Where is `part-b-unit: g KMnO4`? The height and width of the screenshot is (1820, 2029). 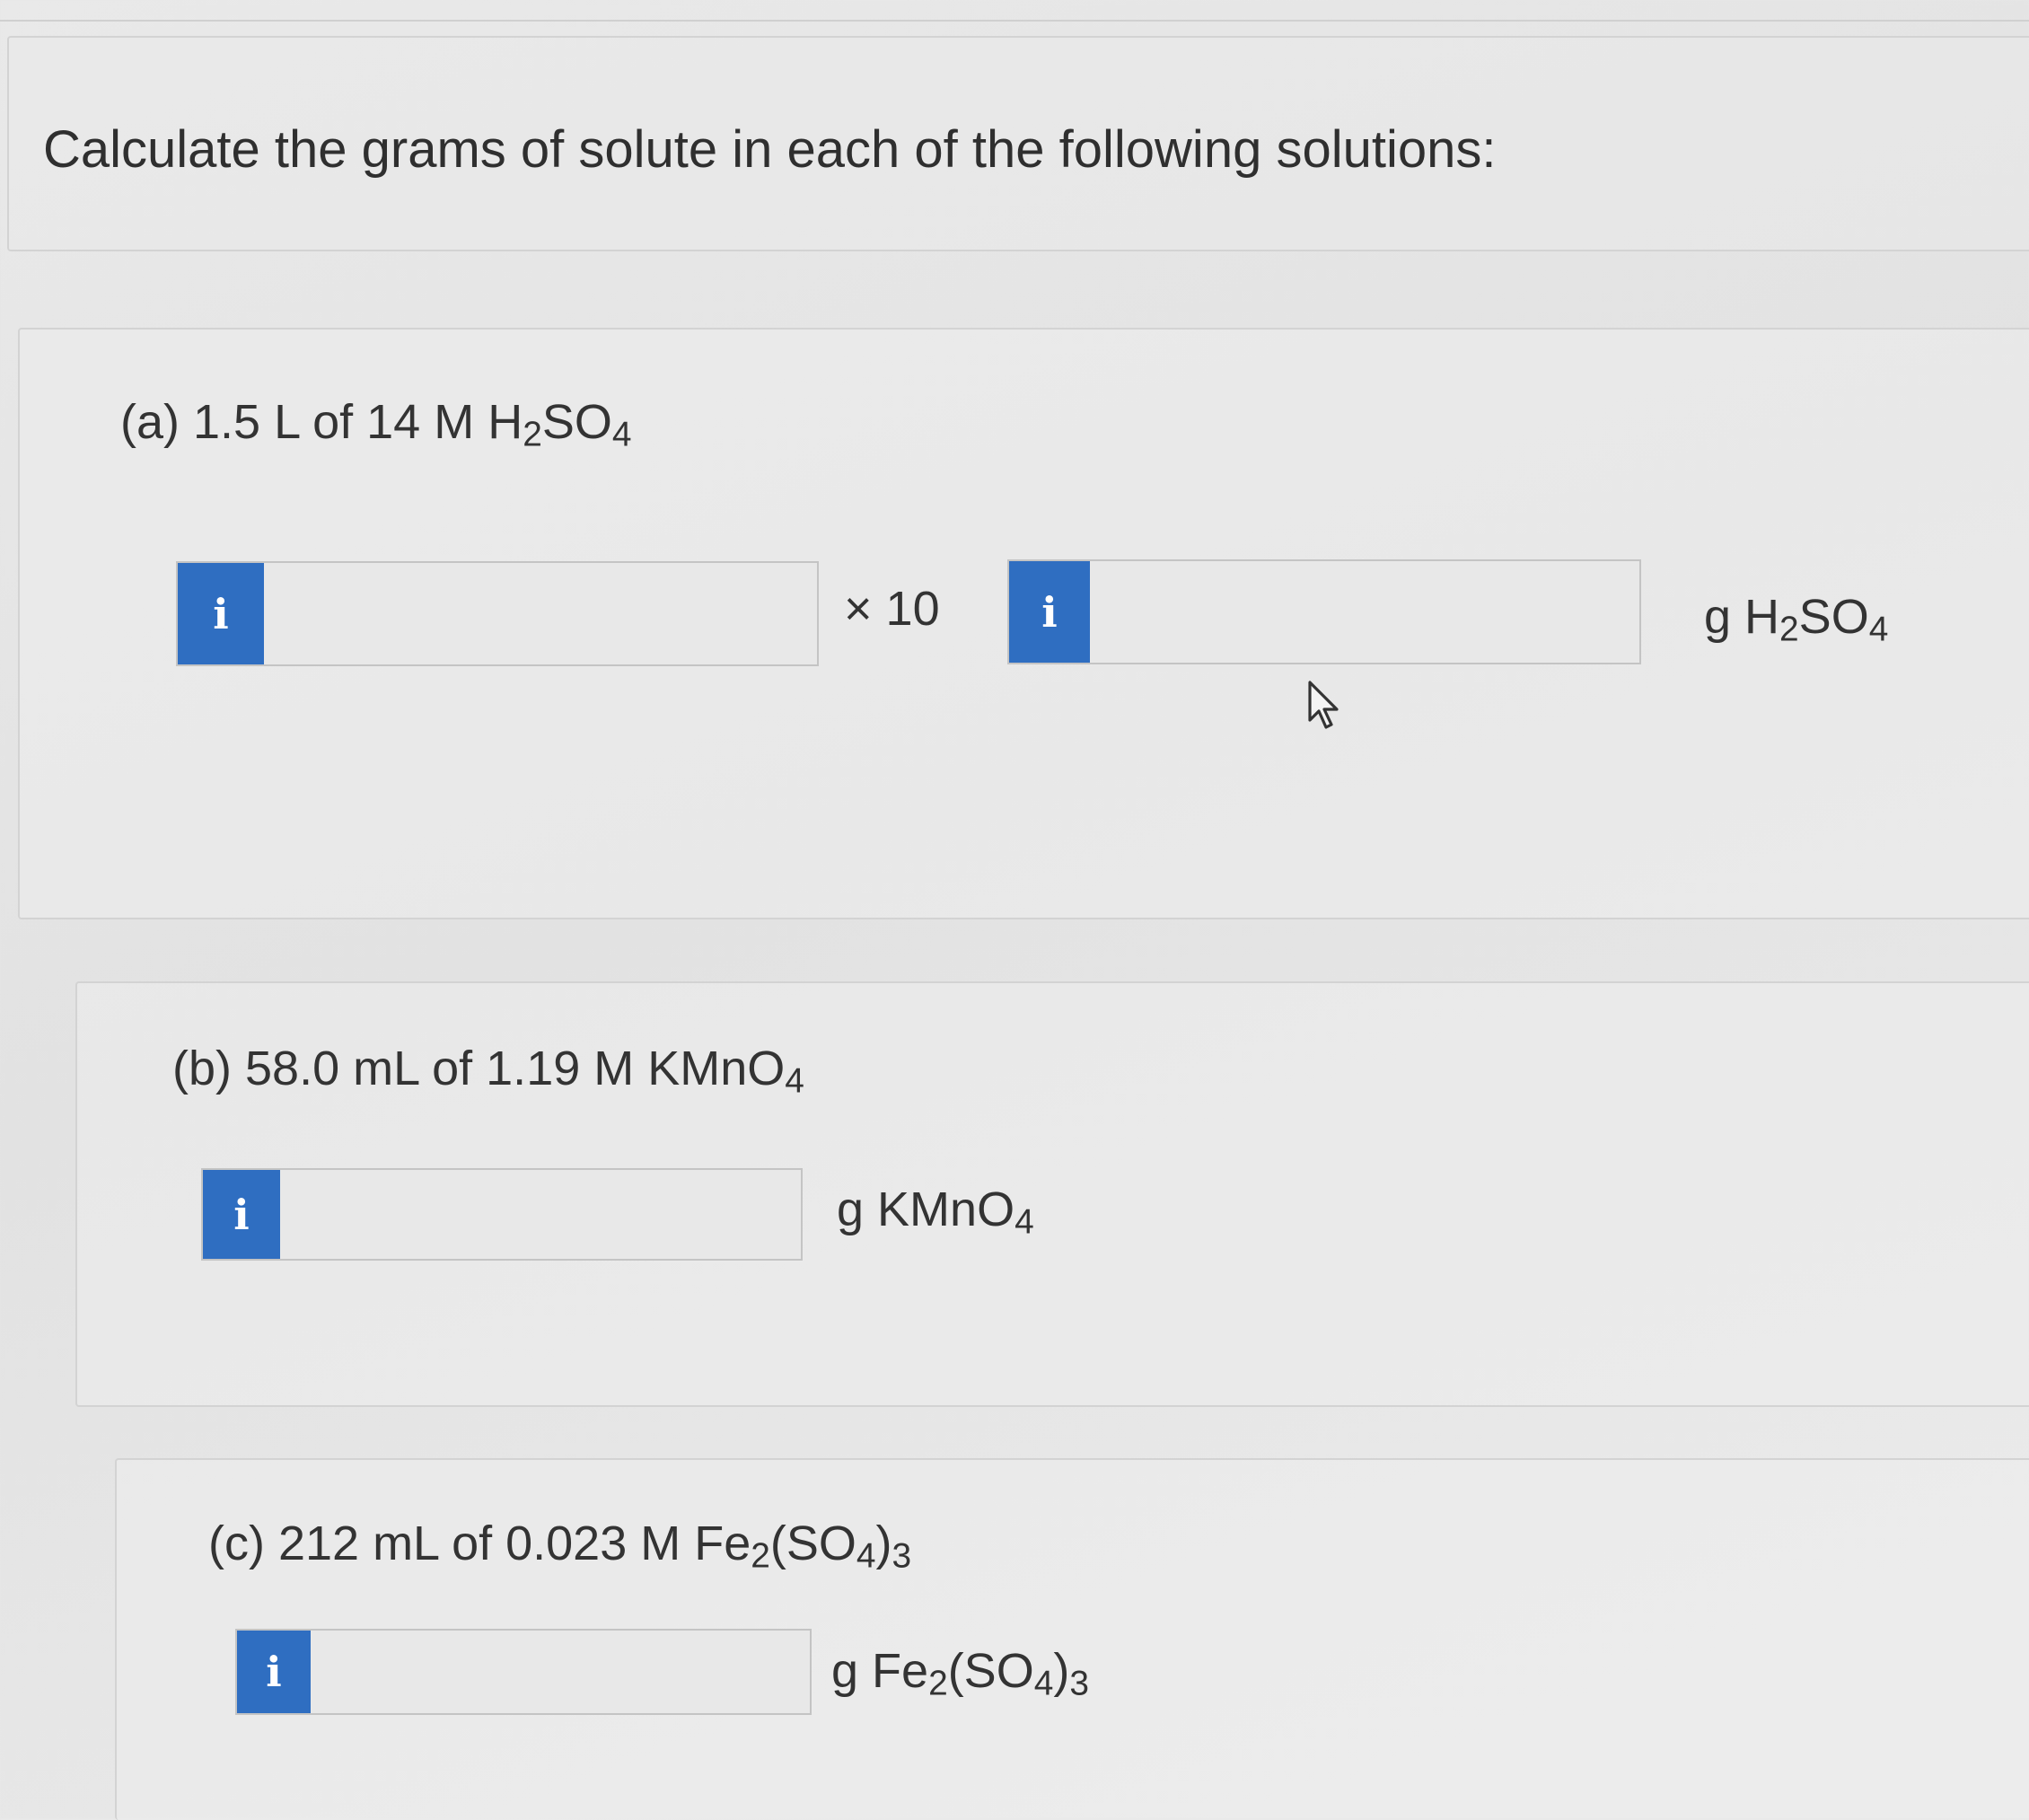
part-b-unit: g KMnO4 is located at coordinates (935, 1212).